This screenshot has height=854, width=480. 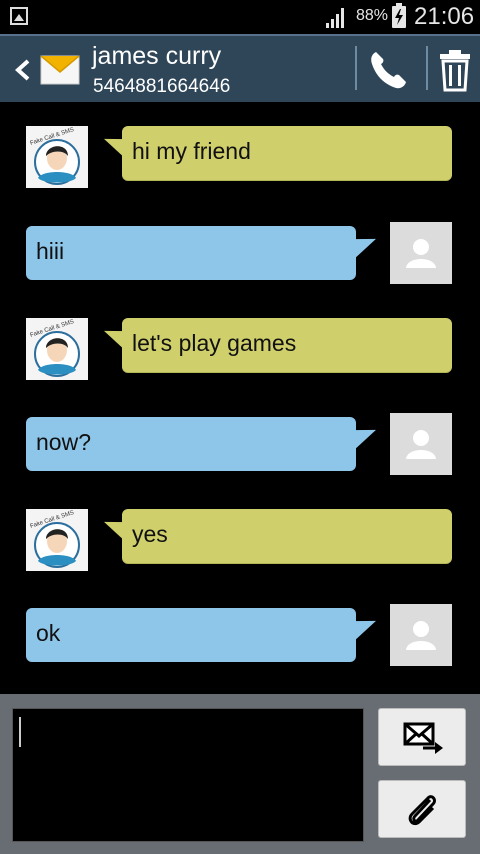 What do you see at coordinates (388, 70) in the screenshot?
I see `phone-call-icon` at bounding box center [388, 70].